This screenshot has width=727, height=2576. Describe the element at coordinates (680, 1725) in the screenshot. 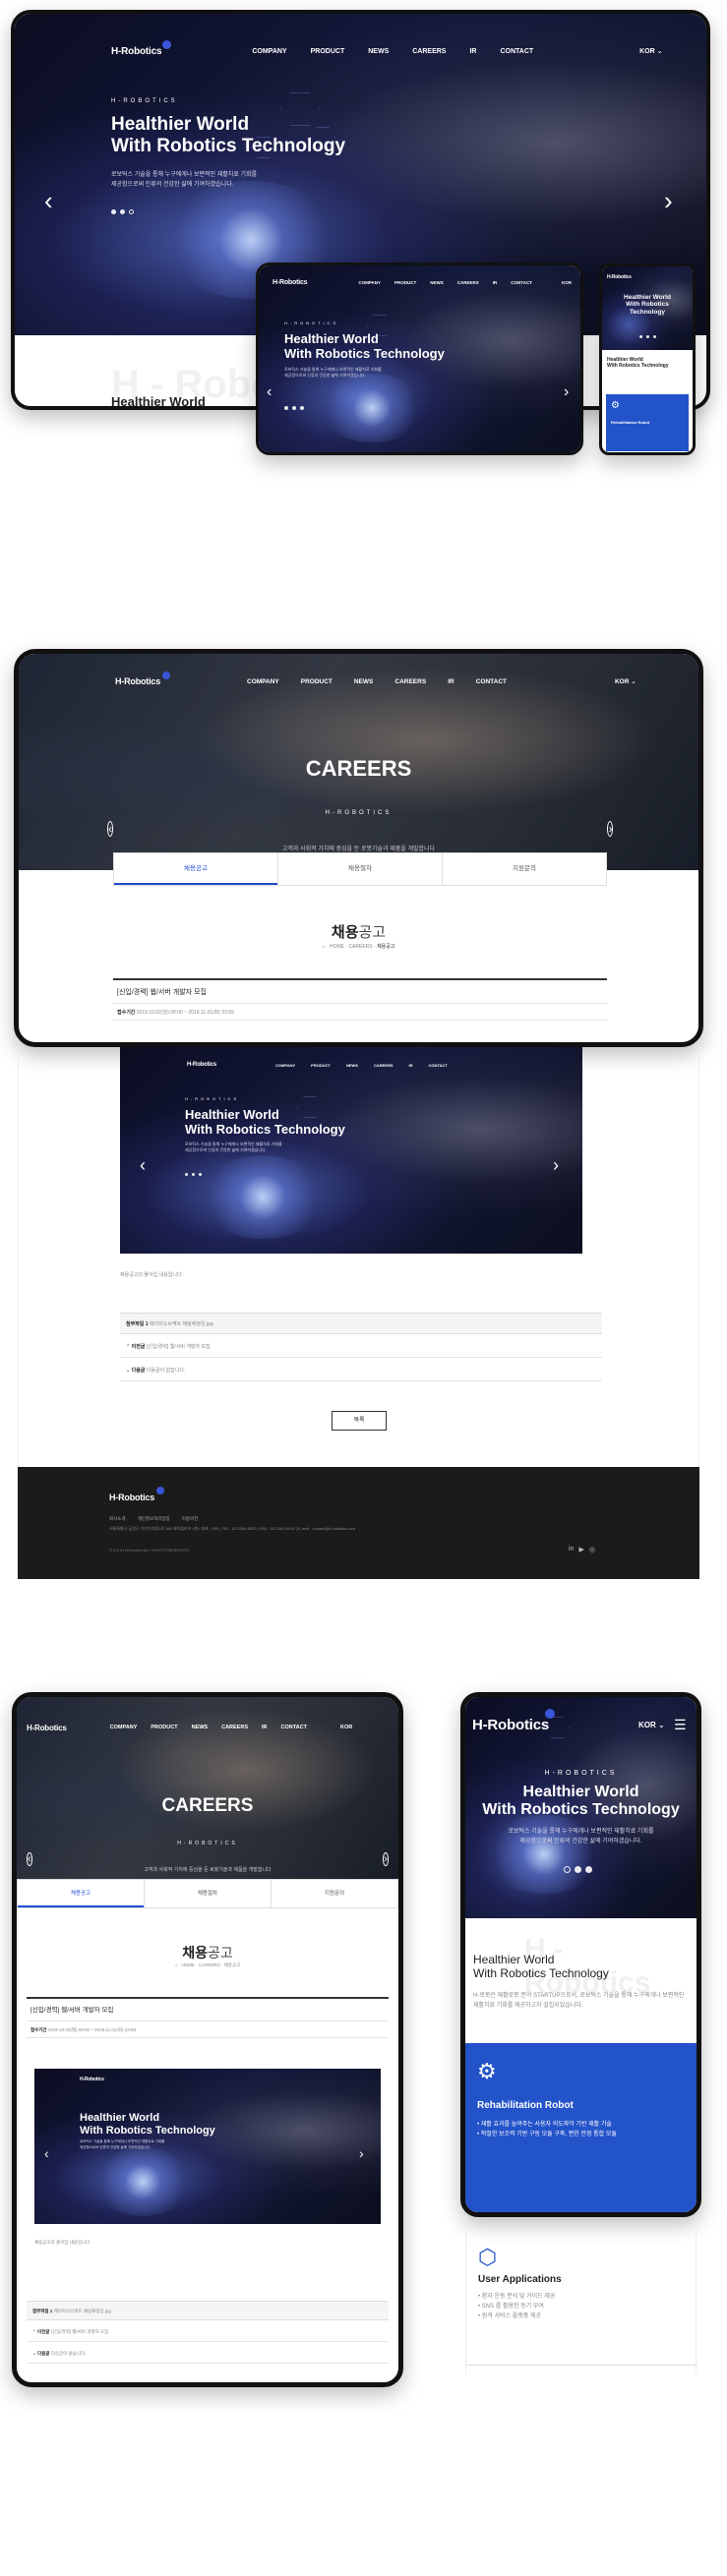

I see `hamburger-icon: ☰` at that location.